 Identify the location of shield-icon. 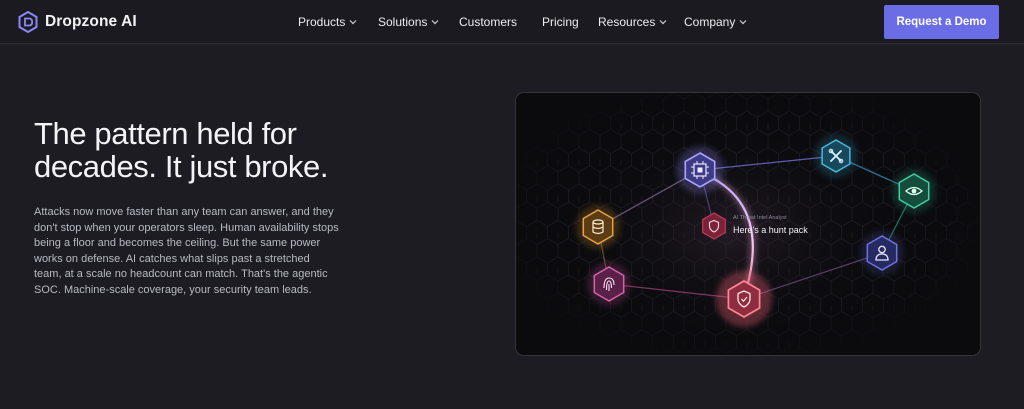
(714, 226).